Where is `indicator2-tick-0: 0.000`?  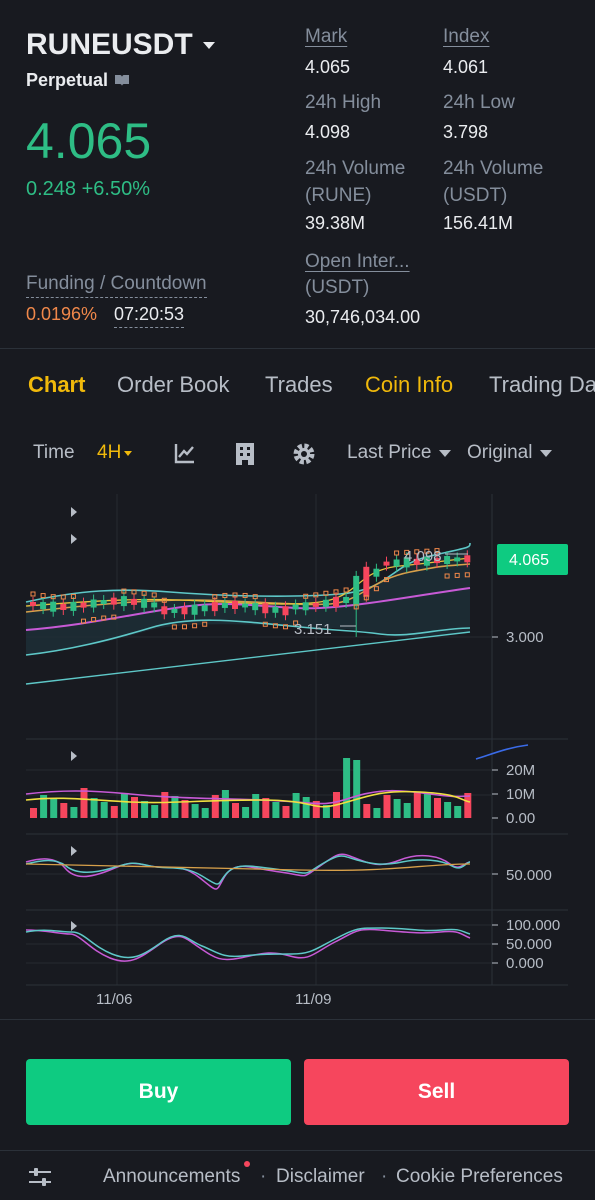
indicator2-tick-0: 0.000 is located at coordinates (525, 963).